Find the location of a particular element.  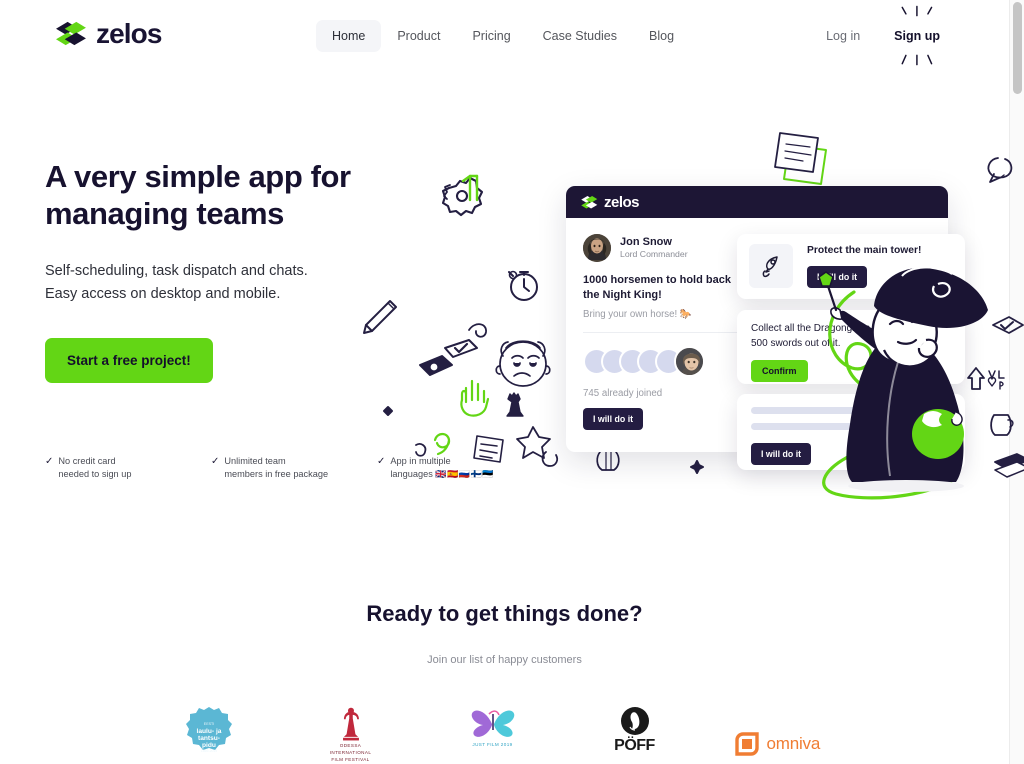

nav-item-case-studies: Case Studies is located at coordinates (580, 36).